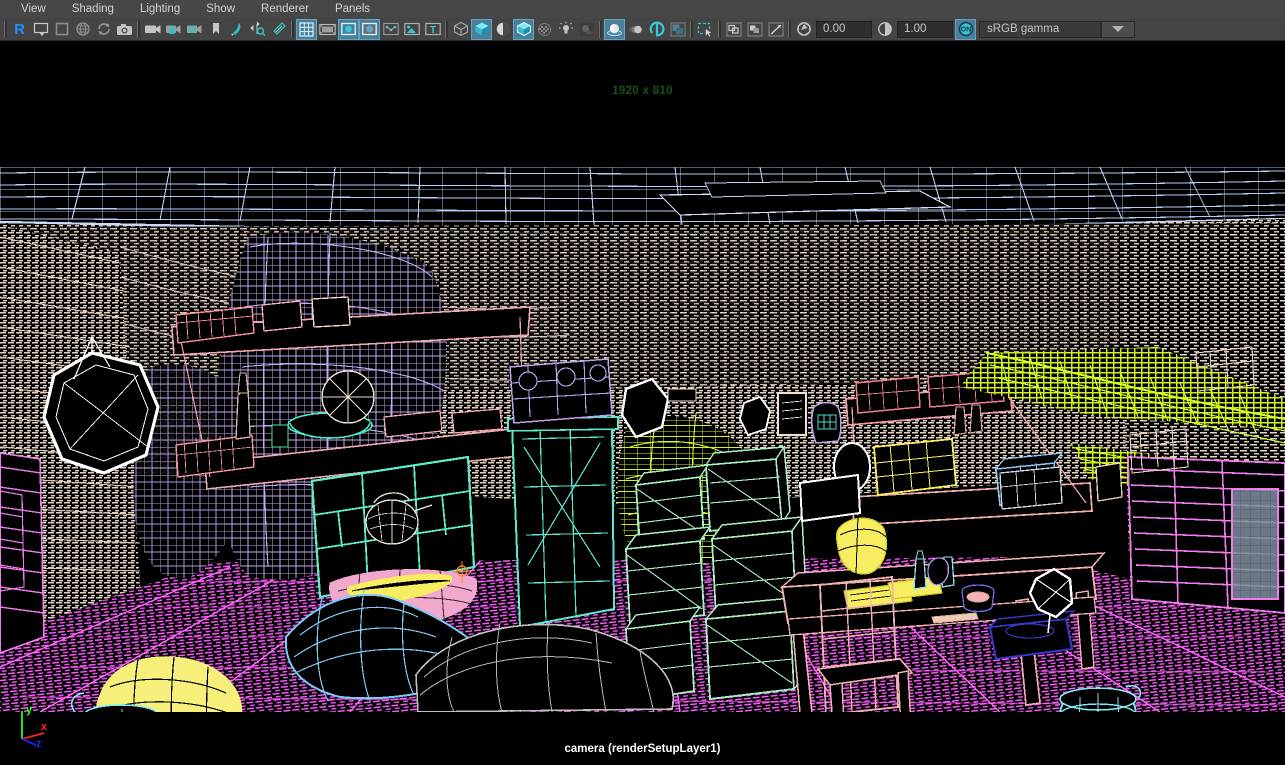 The image size is (1285, 765). Describe the element at coordinates (390, 29) in the screenshot. I see `xray-joints-icon` at that location.